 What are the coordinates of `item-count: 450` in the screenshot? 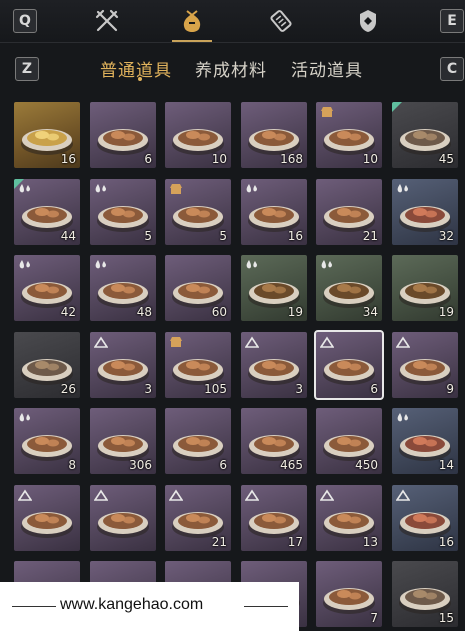 It's located at (366, 465).